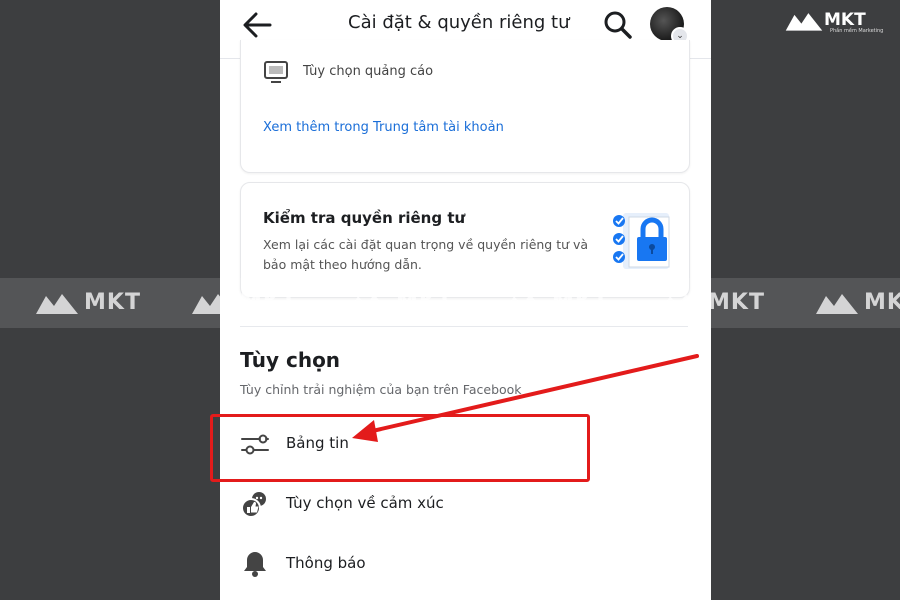 The width and height of the screenshot is (900, 600). I want to click on brand-logo-text: MKT, so click(845, 20).